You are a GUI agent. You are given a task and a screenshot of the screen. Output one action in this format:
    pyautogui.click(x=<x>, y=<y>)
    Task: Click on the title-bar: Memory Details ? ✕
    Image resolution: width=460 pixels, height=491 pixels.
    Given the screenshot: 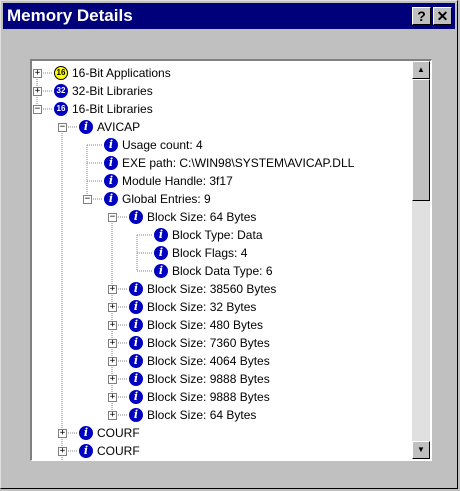 What is the action you would take?
    pyautogui.click(x=229, y=16)
    